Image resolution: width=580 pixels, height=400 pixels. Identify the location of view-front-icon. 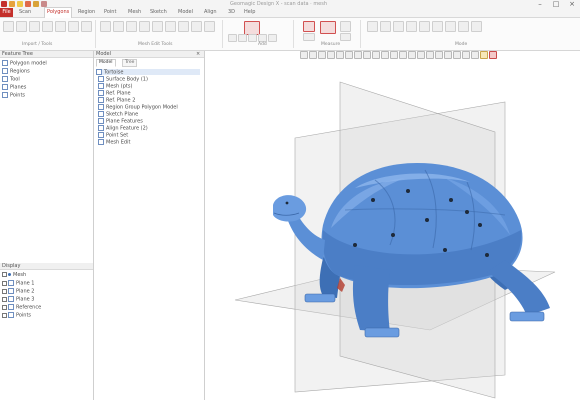
(304, 55).